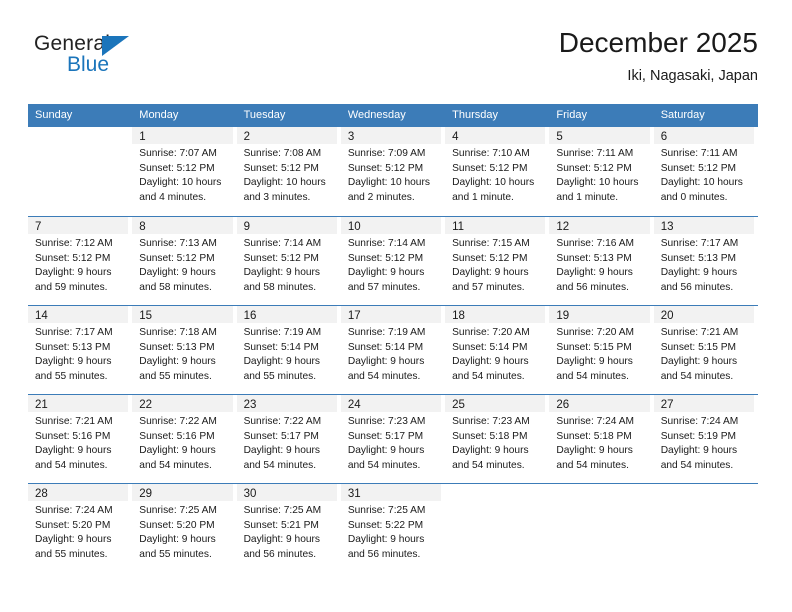 The image size is (792, 612). What do you see at coordinates (667, 227) in the screenshot?
I see `day-number: 13` at bounding box center [667, 227].